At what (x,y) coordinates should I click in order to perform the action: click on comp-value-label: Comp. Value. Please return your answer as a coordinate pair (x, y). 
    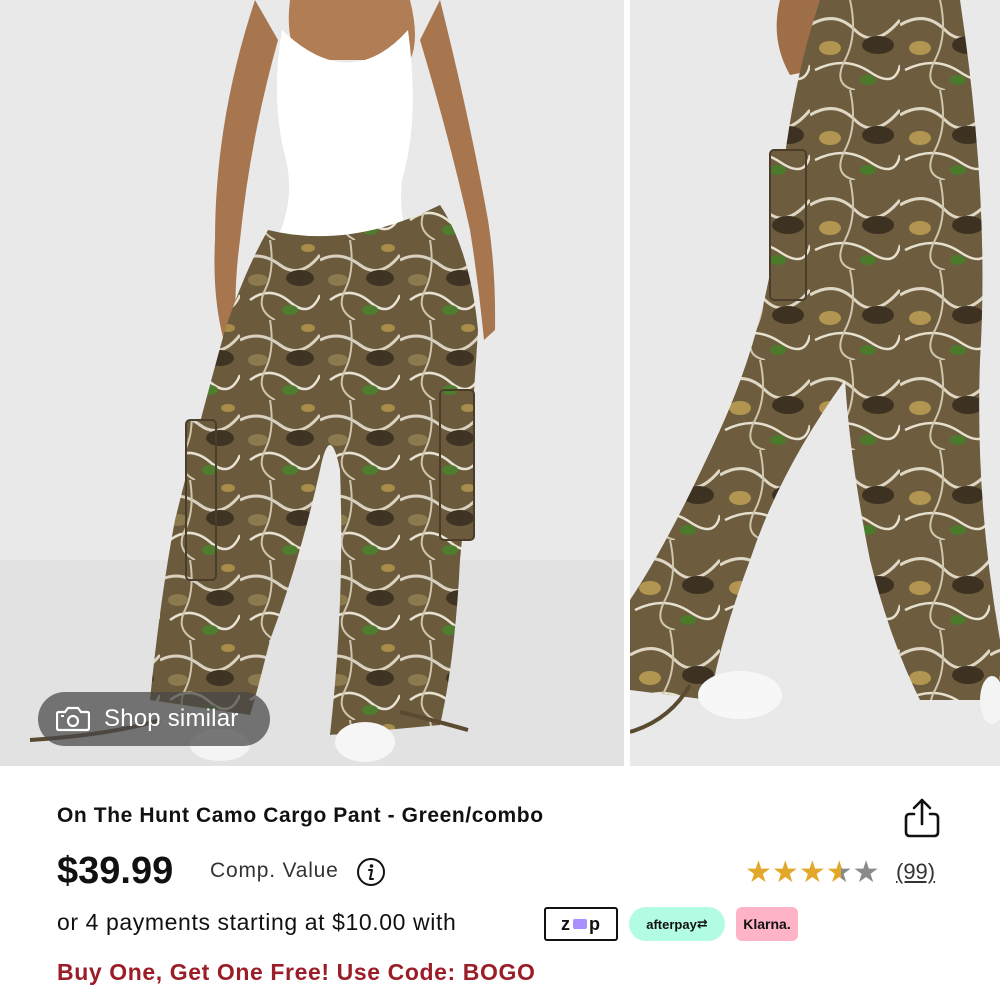
    Looking at the image, I should click on (274, 870).